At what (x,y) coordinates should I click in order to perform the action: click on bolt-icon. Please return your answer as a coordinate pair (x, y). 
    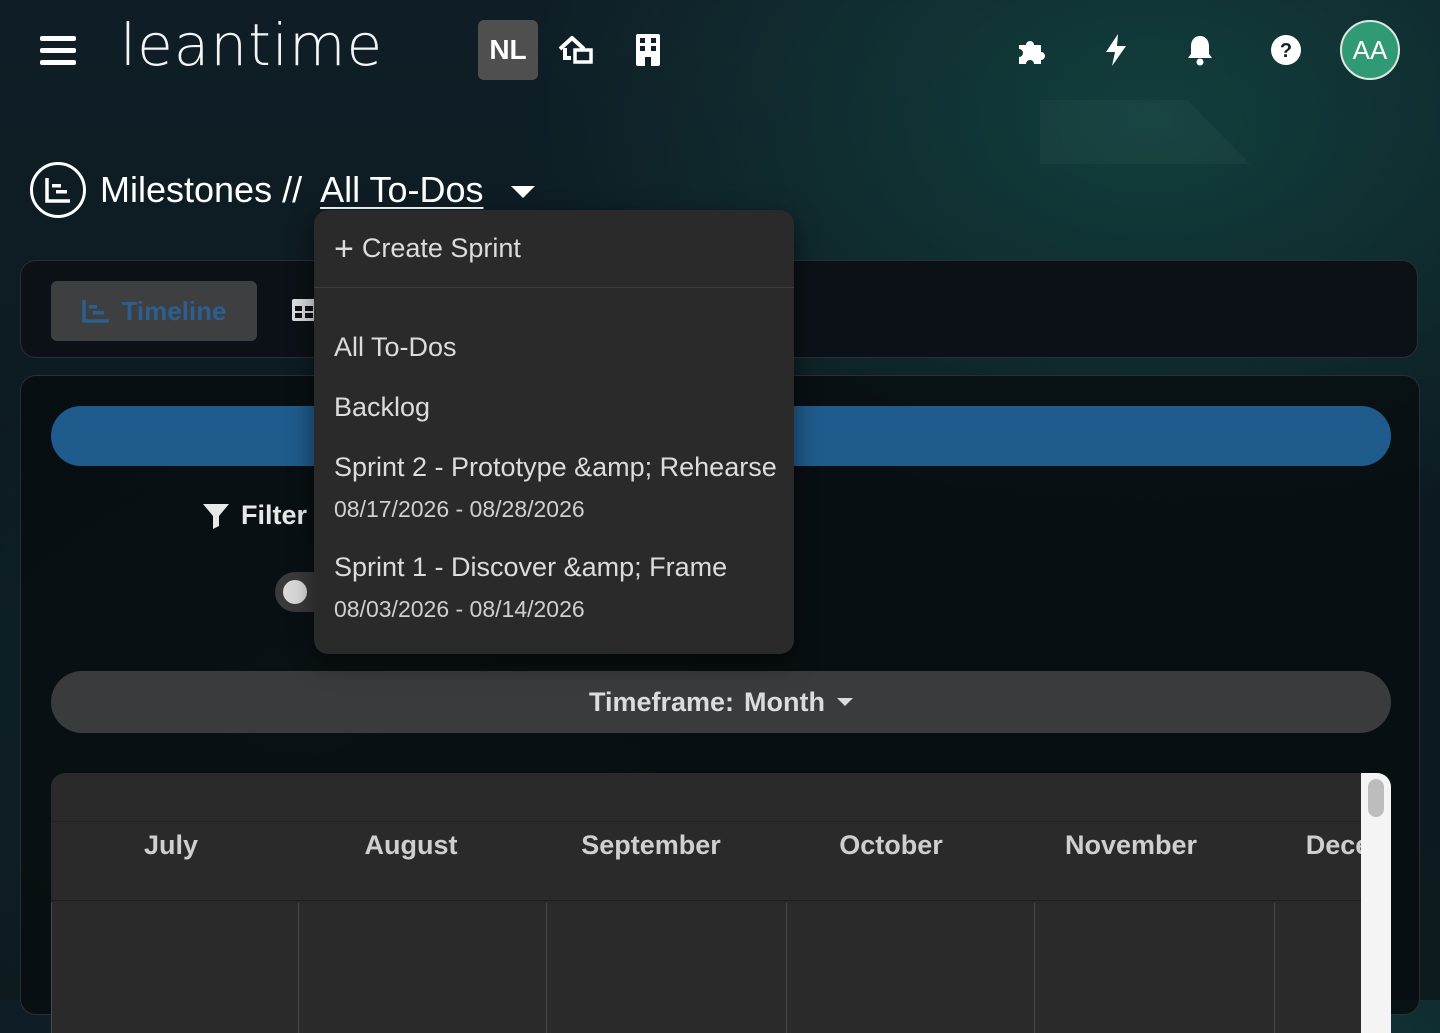
    Looking at the image, I should click on (1116, 50).